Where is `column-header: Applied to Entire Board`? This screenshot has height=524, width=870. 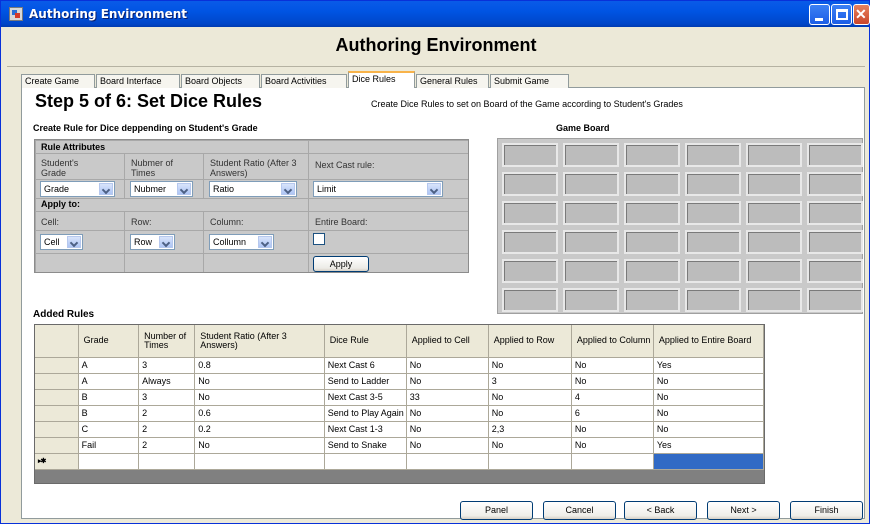 column-header: Applied to Entire Board is located at coordinates (709, 341).